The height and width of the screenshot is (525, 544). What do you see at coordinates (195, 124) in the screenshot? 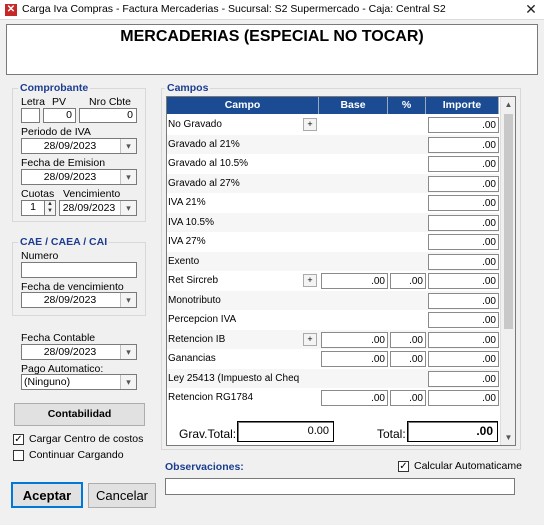
I see `campo-label: No Gravado` at bounding box center [195, 124].